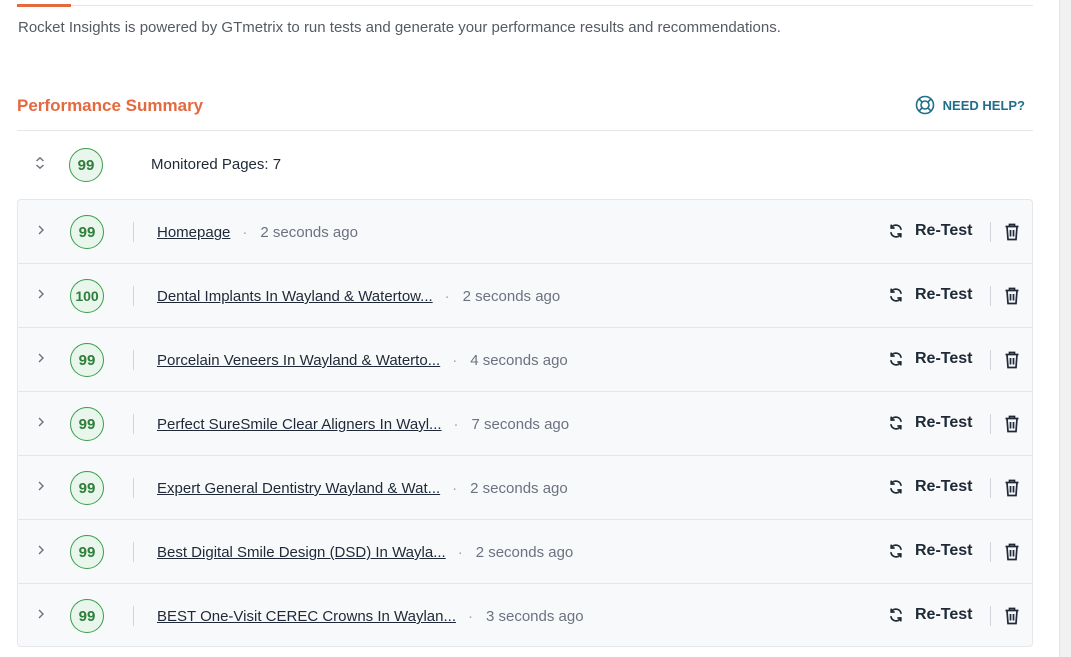 The height and width of the screenshot is (657, 1071). What do you see at coordinates (1065, 328) in the screenshot?
I see `page-scrollbar` at bounding box center [1065, 328].